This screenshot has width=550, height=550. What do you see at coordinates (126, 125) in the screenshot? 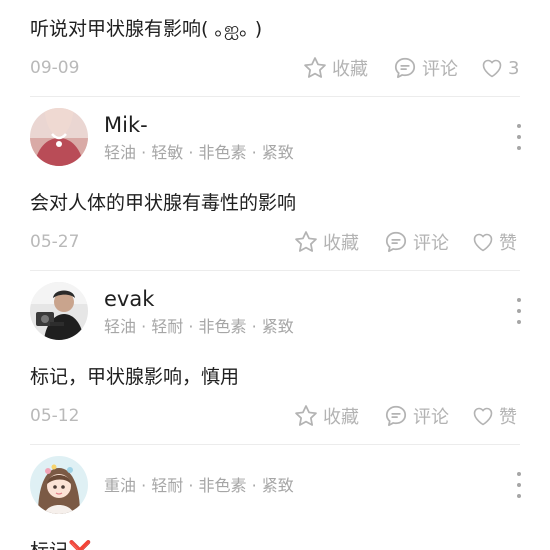
I see `username: Mik-` at bounding box center [126, 125].